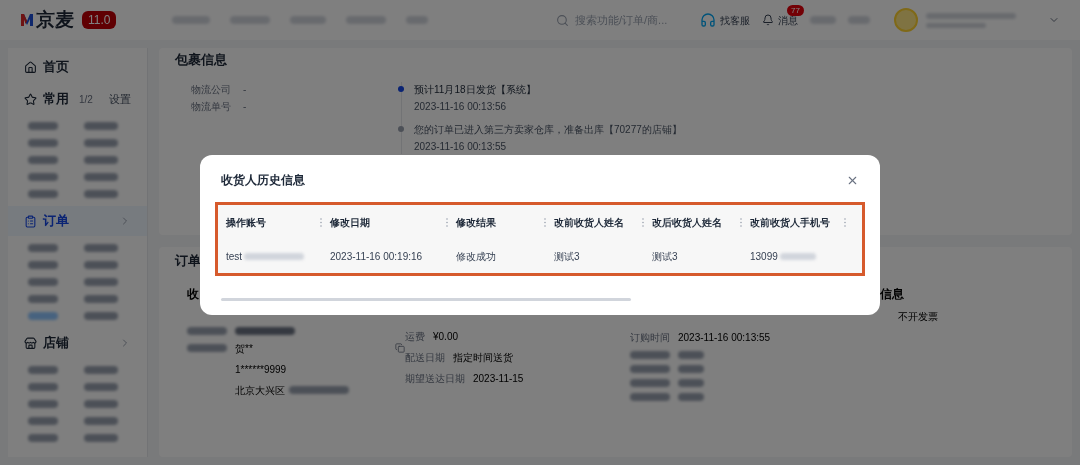 The height and width of the screenshot is (465, 1080). I want to click on section-title: 订单, so click(188, 261).